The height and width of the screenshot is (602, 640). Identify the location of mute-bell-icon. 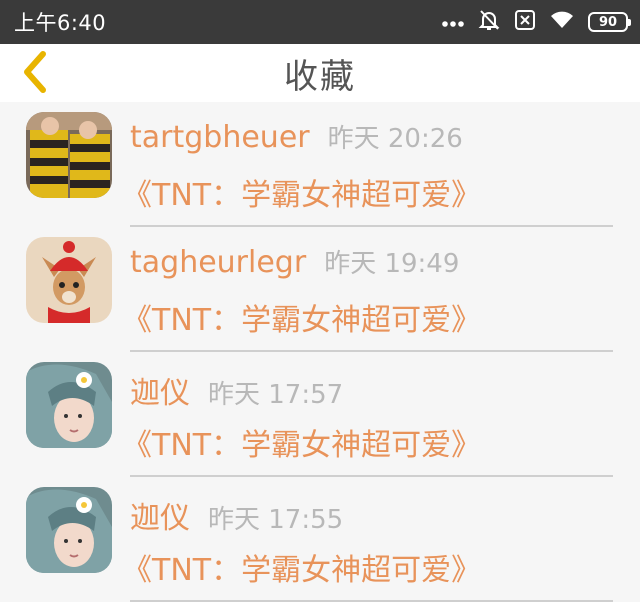
(489, 22).